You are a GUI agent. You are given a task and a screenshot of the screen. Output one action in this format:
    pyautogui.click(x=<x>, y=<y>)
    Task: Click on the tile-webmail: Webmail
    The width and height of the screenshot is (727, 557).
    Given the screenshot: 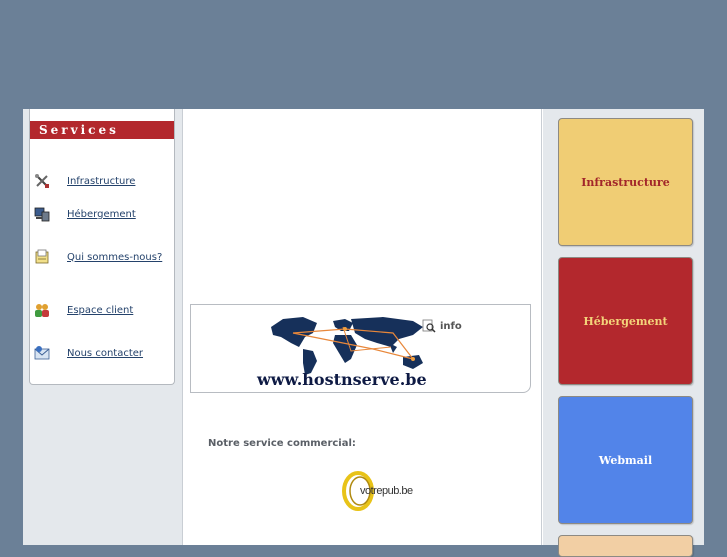 What is the action you would take?
    pyautogui.click(x=625, y=460)
    